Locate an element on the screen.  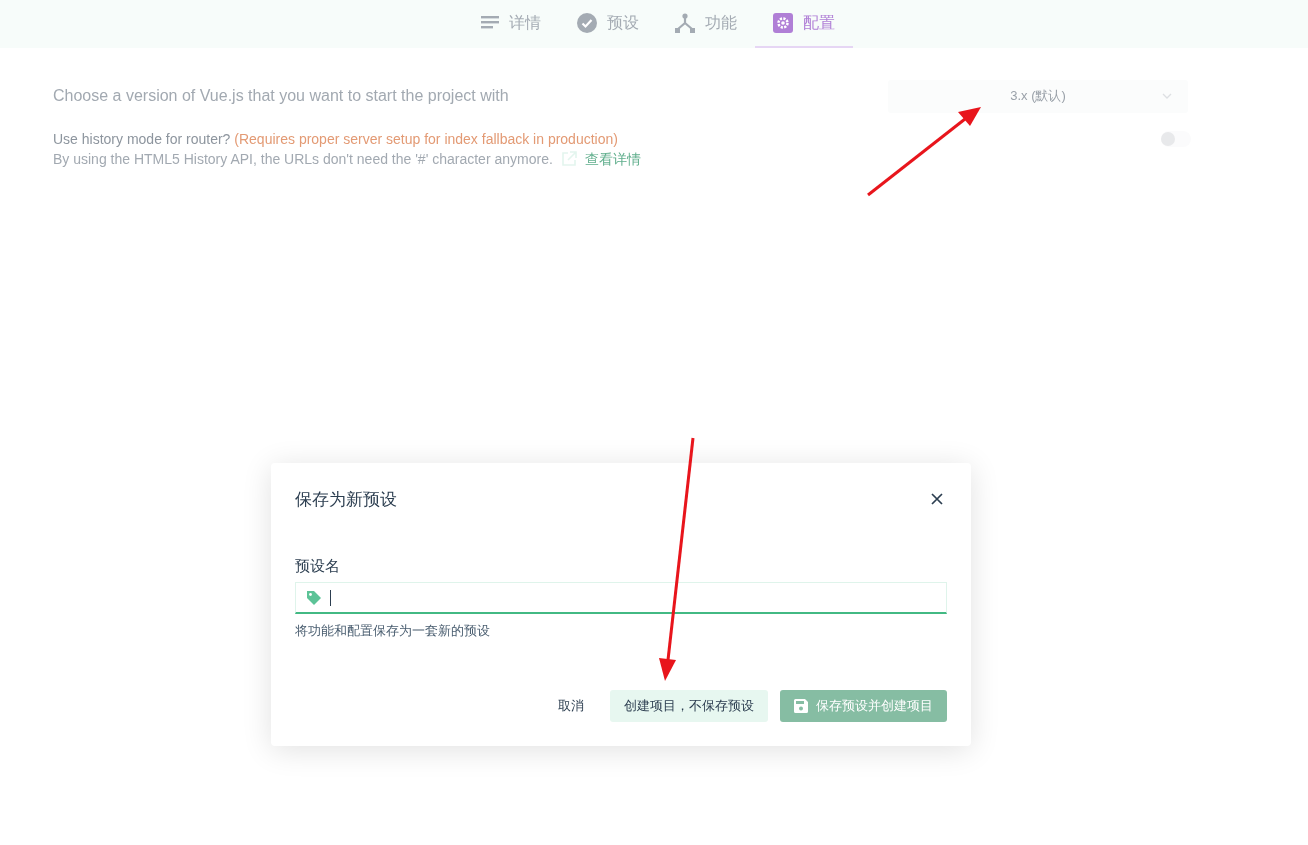
setting-label: Use history mode for router? is located at coordinates (142, 139).